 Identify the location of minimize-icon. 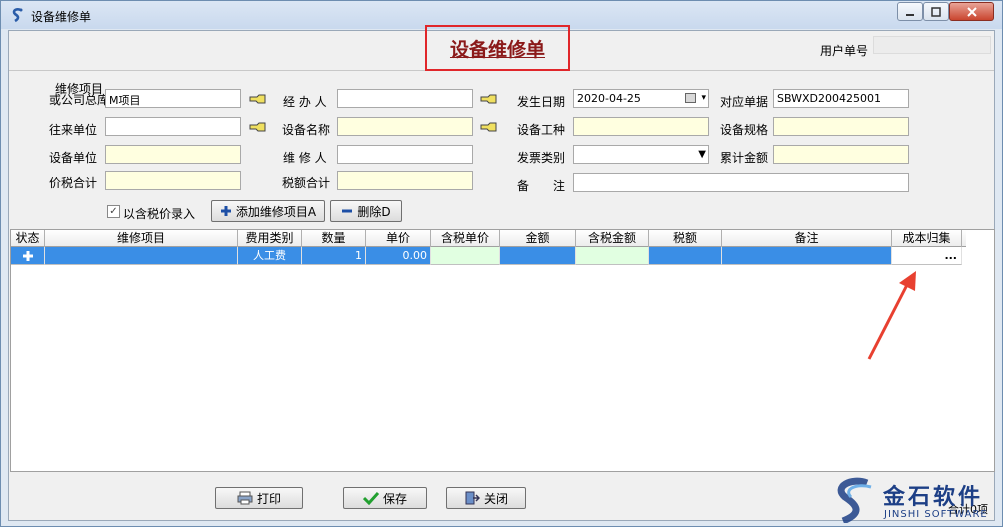
(910, 14).